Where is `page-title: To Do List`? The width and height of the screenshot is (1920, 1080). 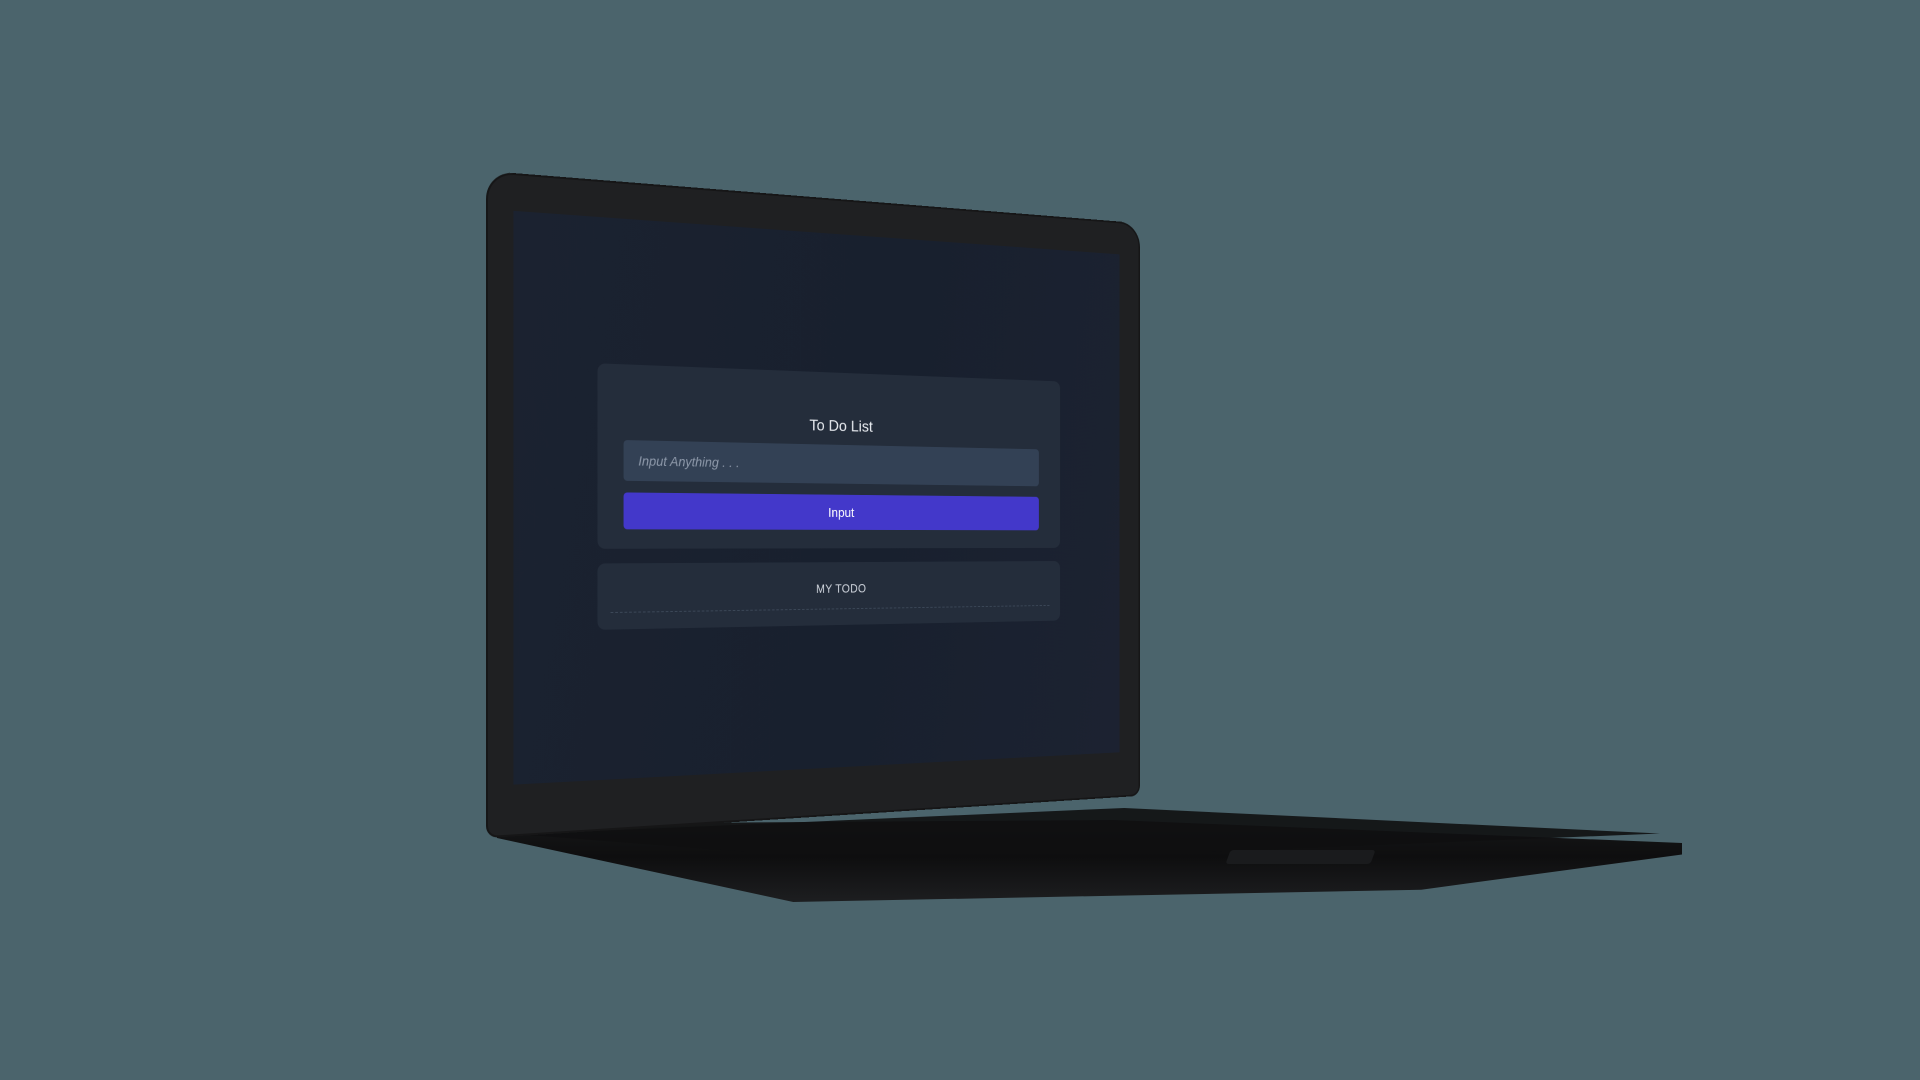
page-title: To Do List is located at coordinates (841, 426).